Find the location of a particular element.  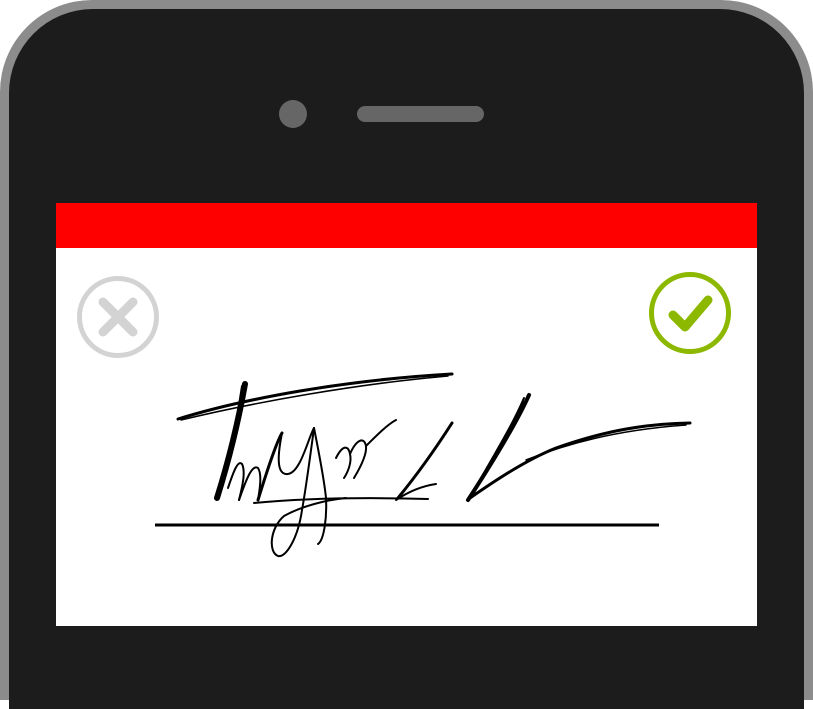

status-bar is located at coordinates (406, 225).